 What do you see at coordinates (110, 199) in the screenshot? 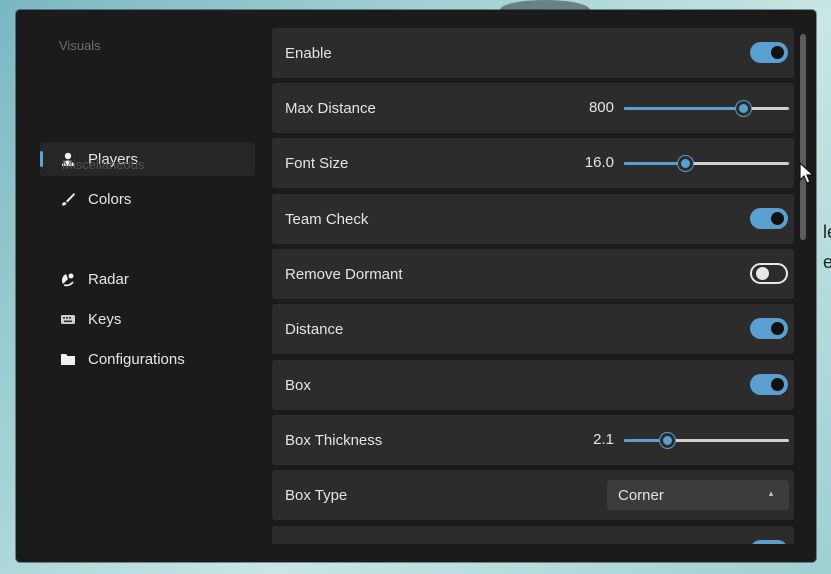
I see `sidebar-item-label: Colors` at bounding box center [110, 199].